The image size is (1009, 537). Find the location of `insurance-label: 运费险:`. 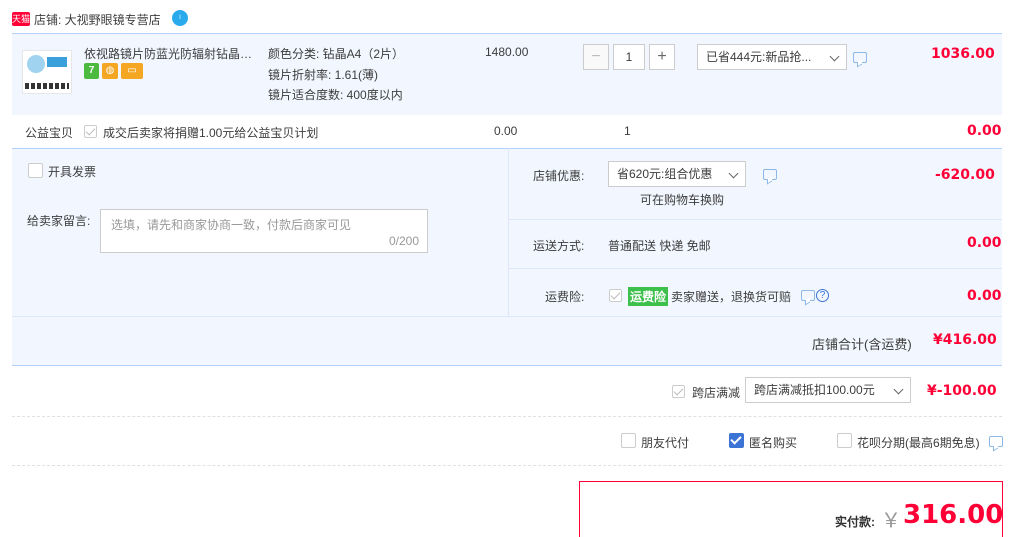

insurance-label: 运费险: is located at coordinates (565, 297).